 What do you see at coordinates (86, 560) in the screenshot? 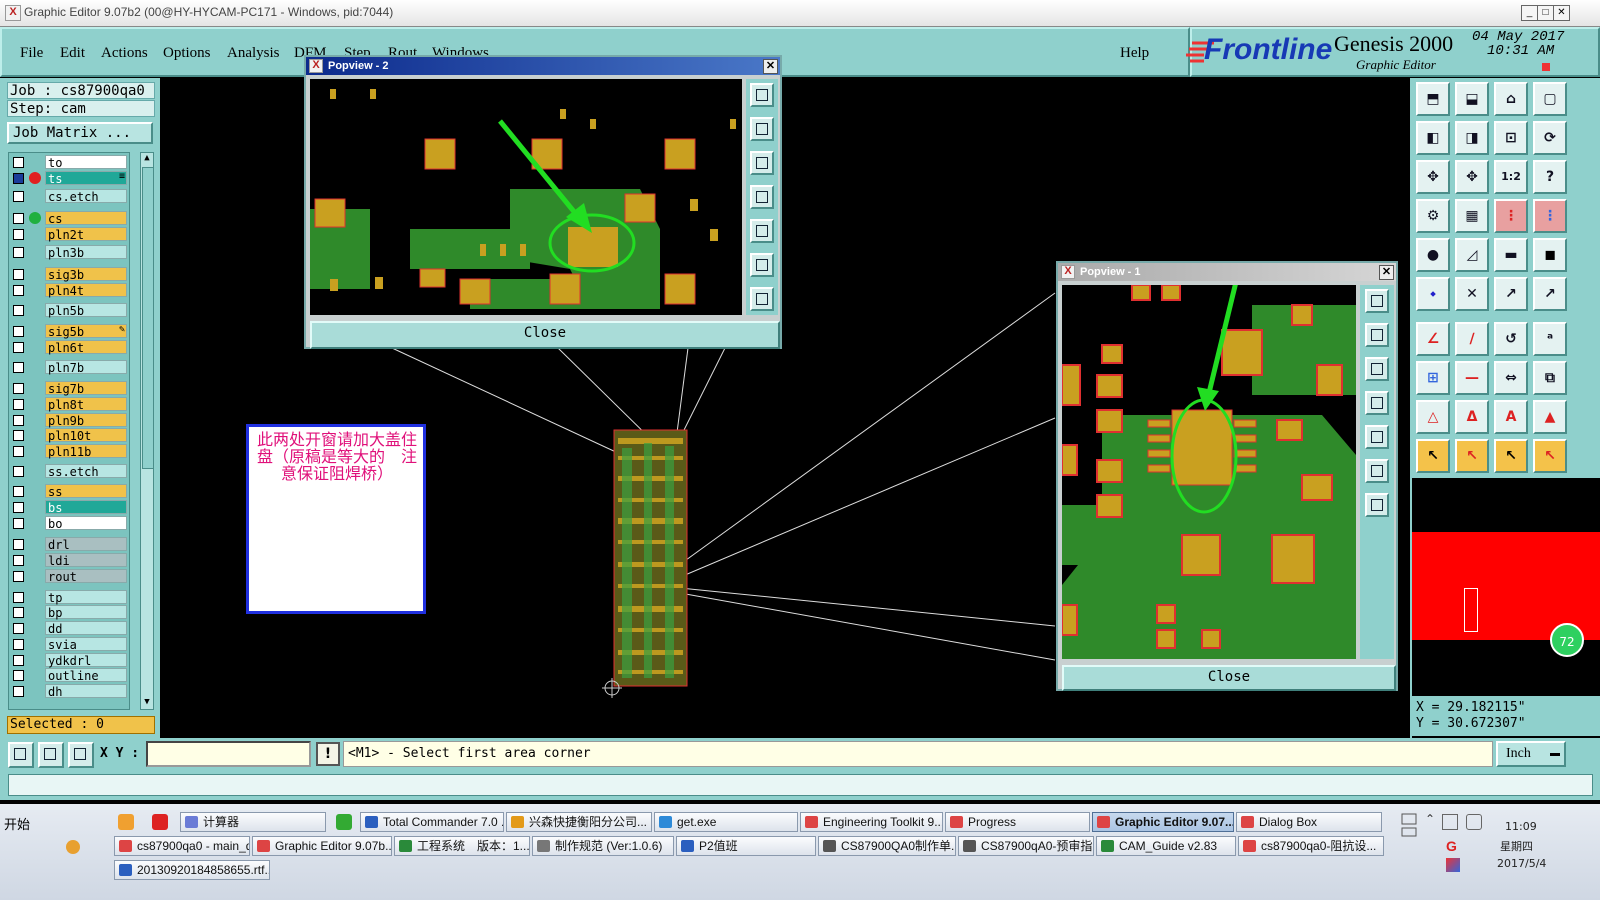
I see `layer-name: ldi` at bounding box center [86, 560].